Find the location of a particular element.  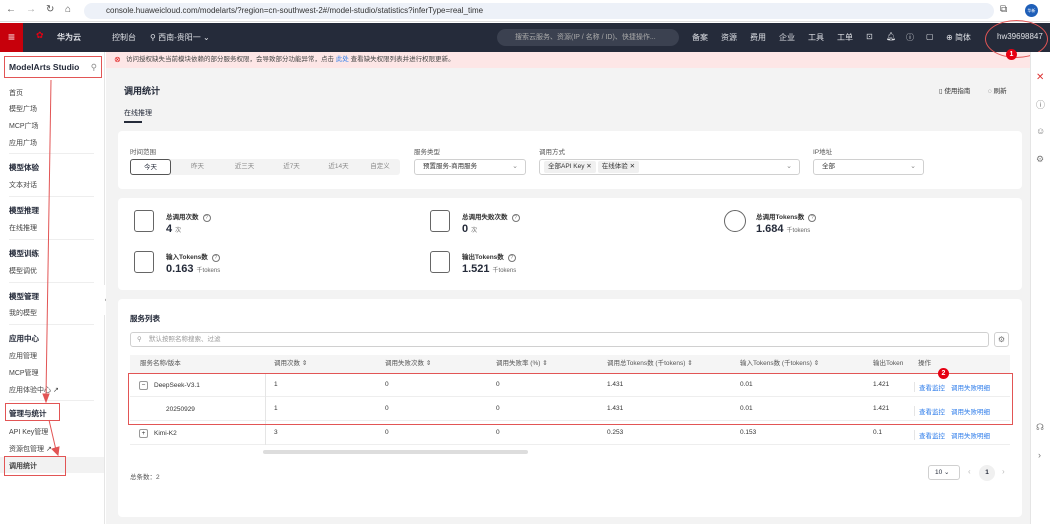

time-option-yesterday: 昨天 is located at coordinates (197, 167).